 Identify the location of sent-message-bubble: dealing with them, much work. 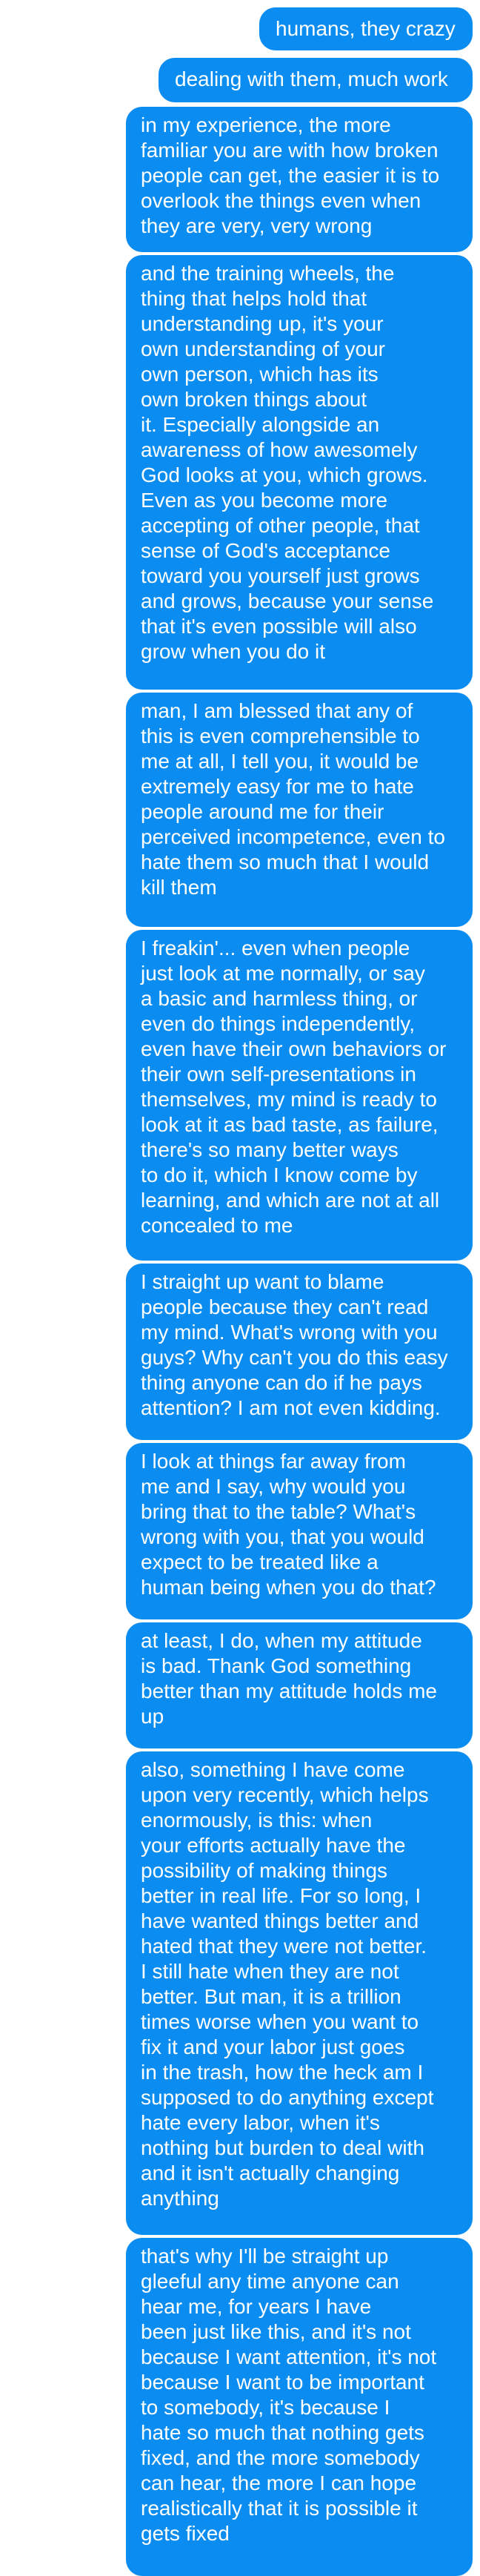
(316, 80).